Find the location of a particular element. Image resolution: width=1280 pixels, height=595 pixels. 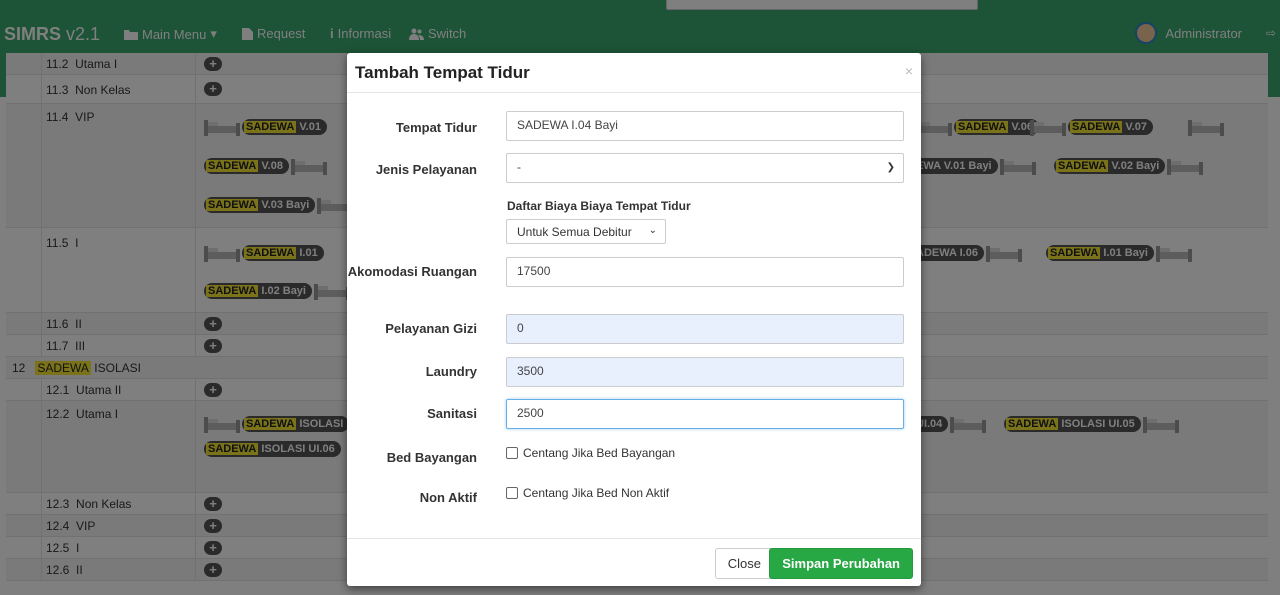

sanitasi-label: Sanitasi is located at coordinates (452, 413).